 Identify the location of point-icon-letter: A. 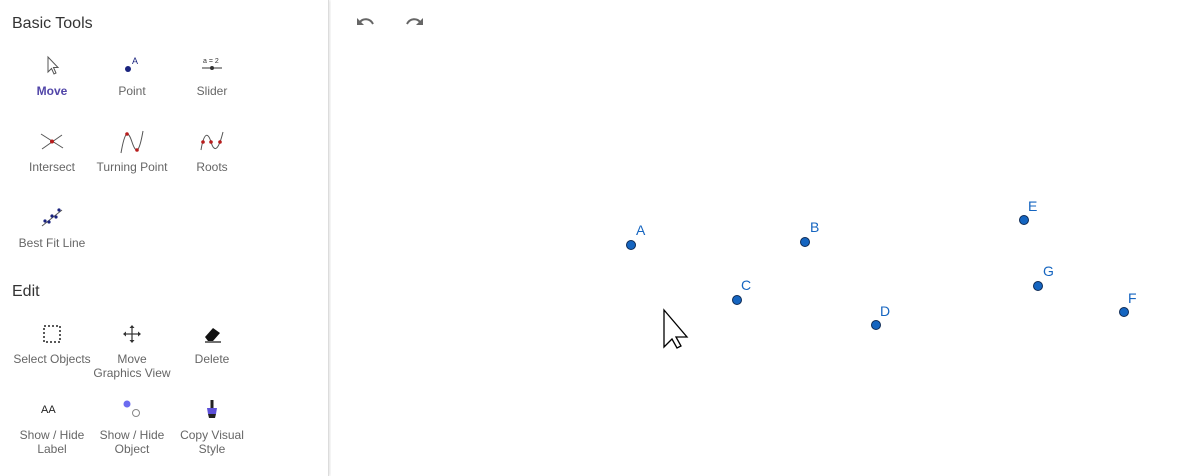
(135, 61).